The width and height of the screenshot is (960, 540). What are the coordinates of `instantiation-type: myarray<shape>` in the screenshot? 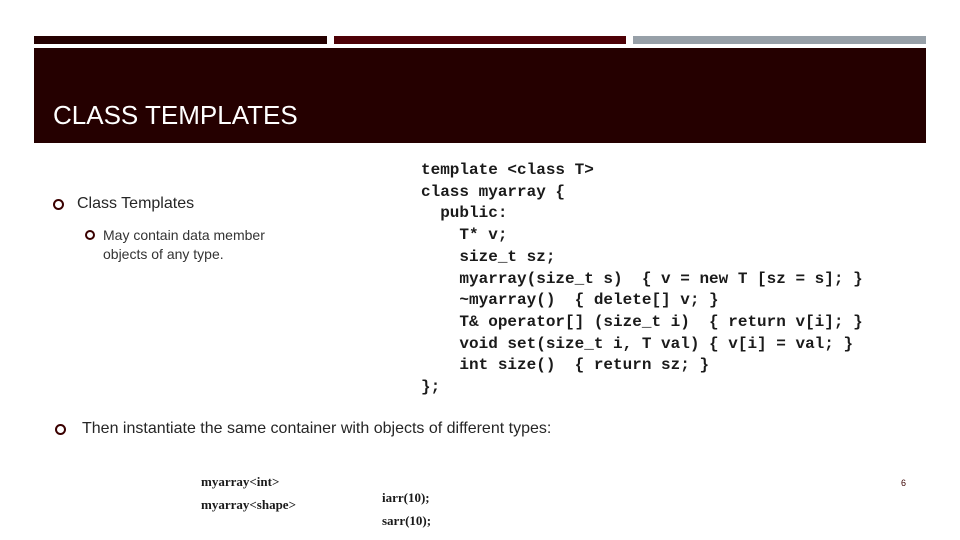 It's located at (248, 504).